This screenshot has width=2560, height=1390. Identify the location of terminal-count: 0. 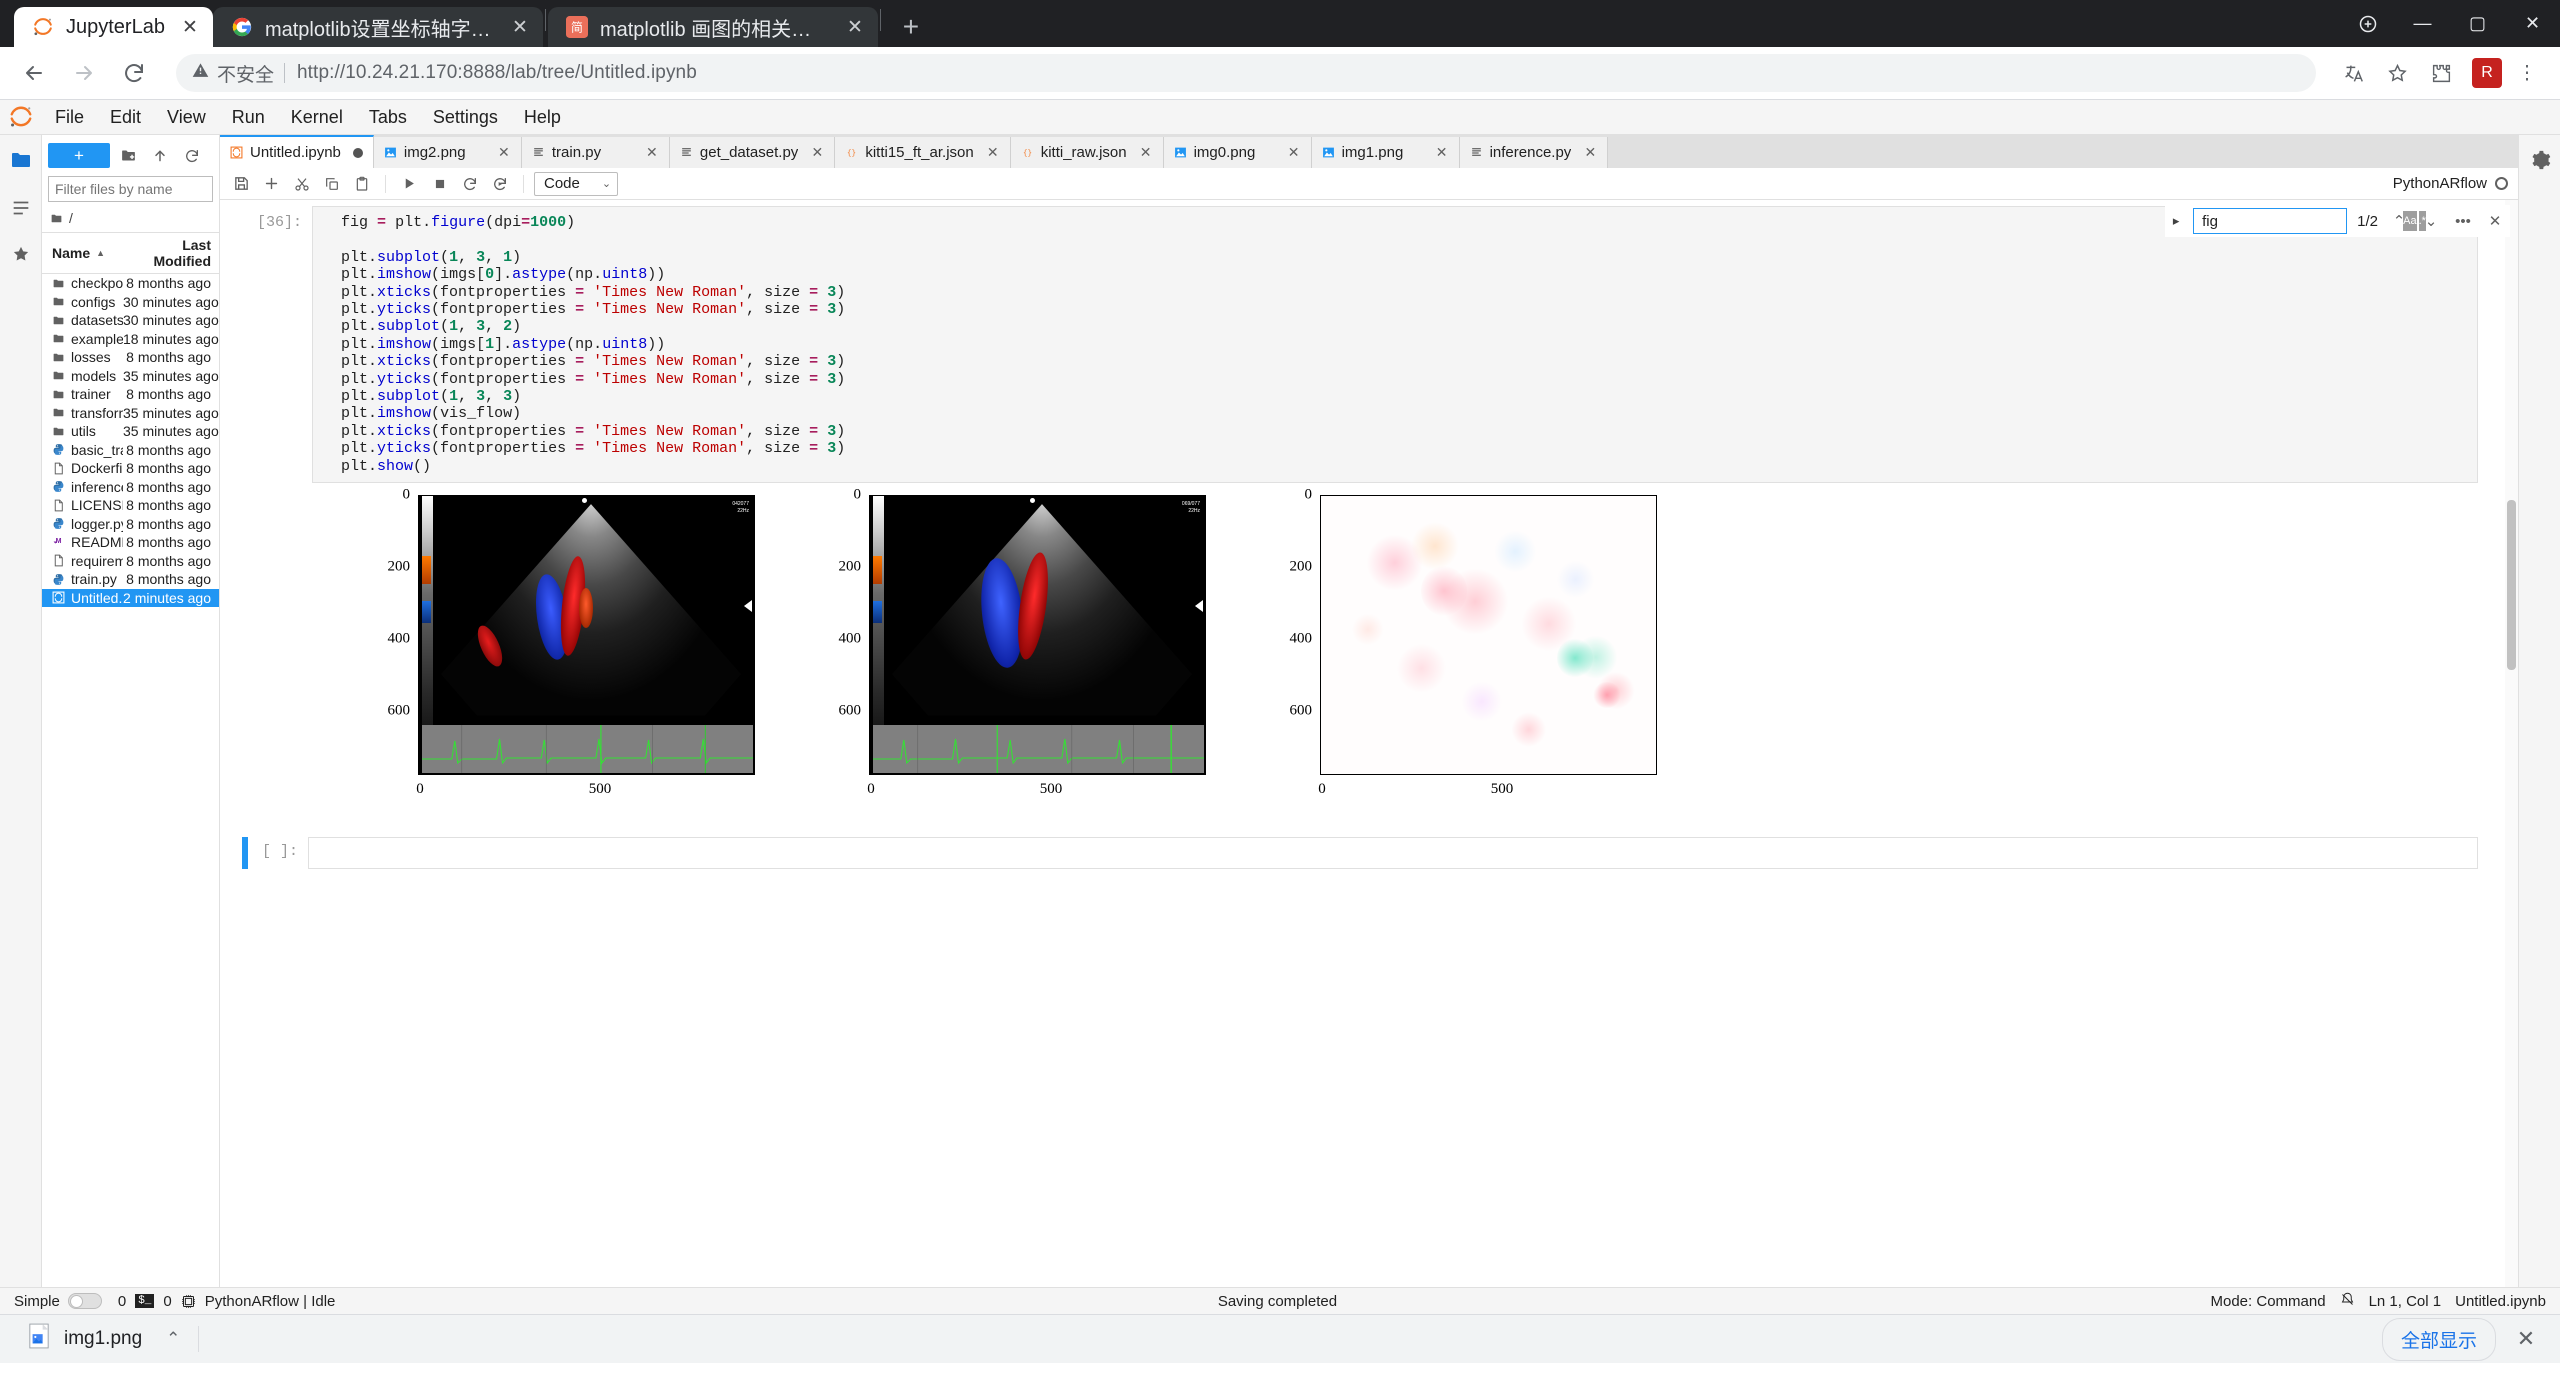
(167, 1301).